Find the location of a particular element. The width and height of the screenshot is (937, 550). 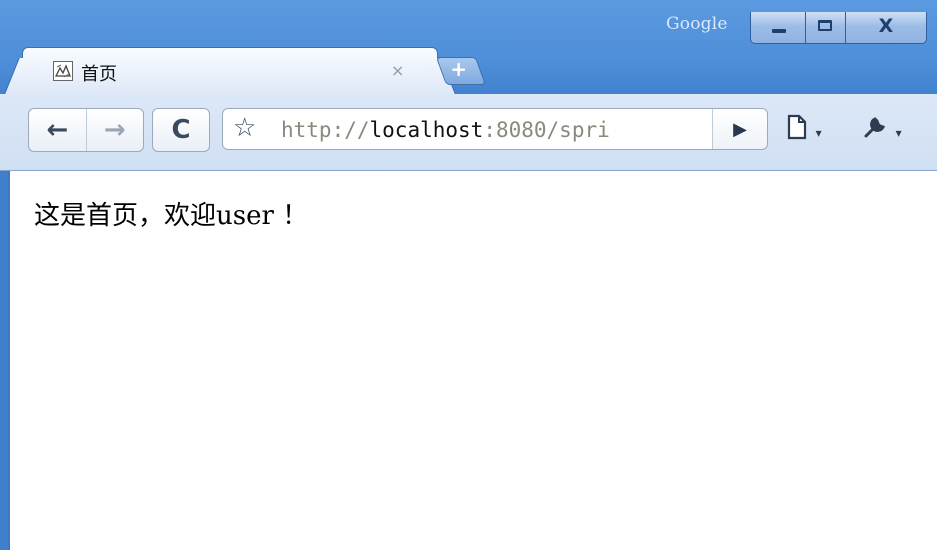

close-icon: X is located at coordinates (886, 26).